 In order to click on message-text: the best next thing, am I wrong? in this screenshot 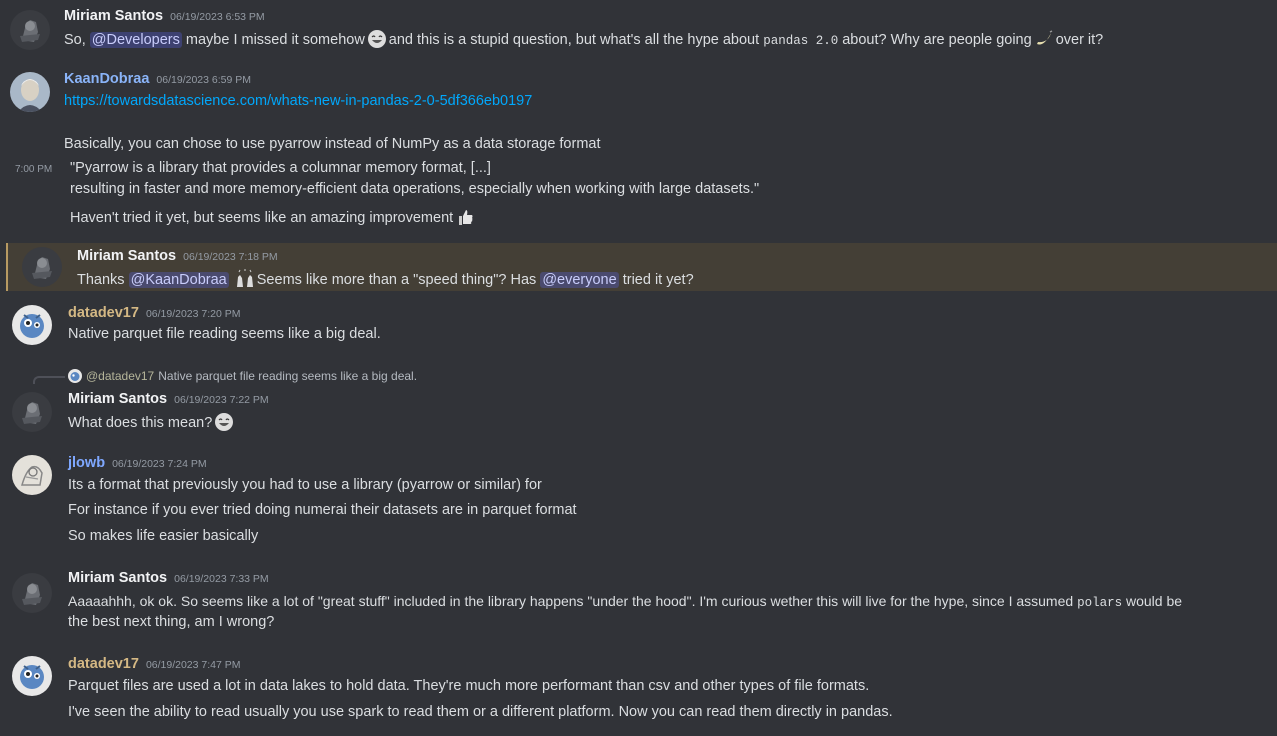, I will do `click(171, 622)`.